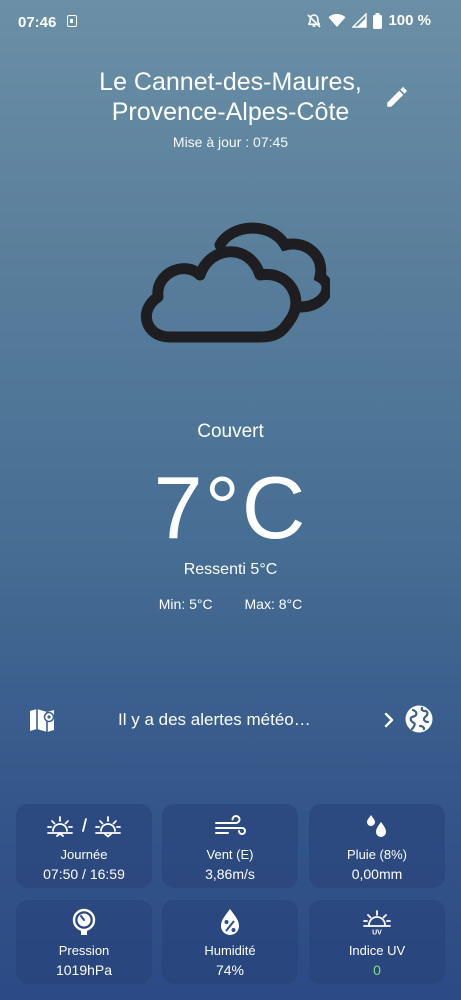 This screenshot has height=1000, width=461. Describe the element at coordinates (419, 719) in the screenshot. I see `globe-icon` at that location.